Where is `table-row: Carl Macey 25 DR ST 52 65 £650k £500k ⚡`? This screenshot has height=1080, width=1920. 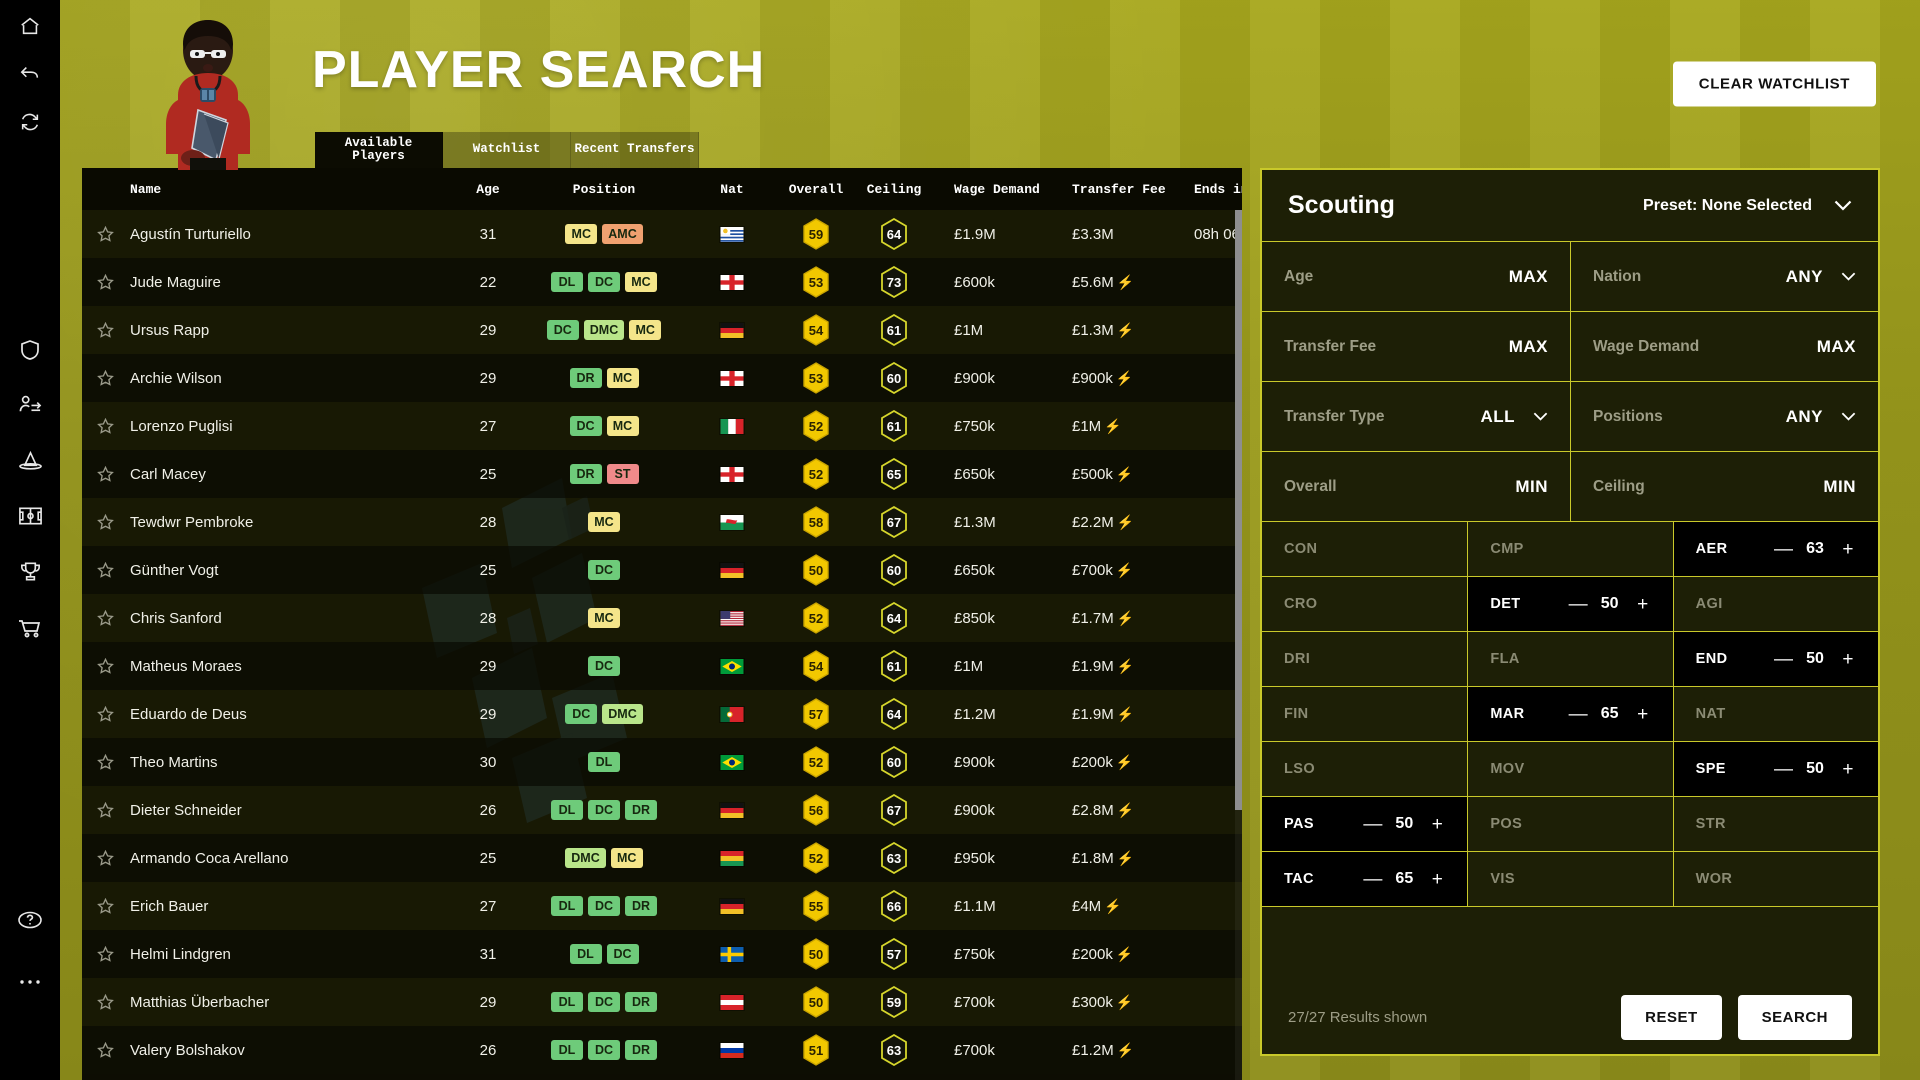 table-row: Carl Macey 25 DR ST 52 65 £650k £500k ⚡ is located at coordinates (662, 474).